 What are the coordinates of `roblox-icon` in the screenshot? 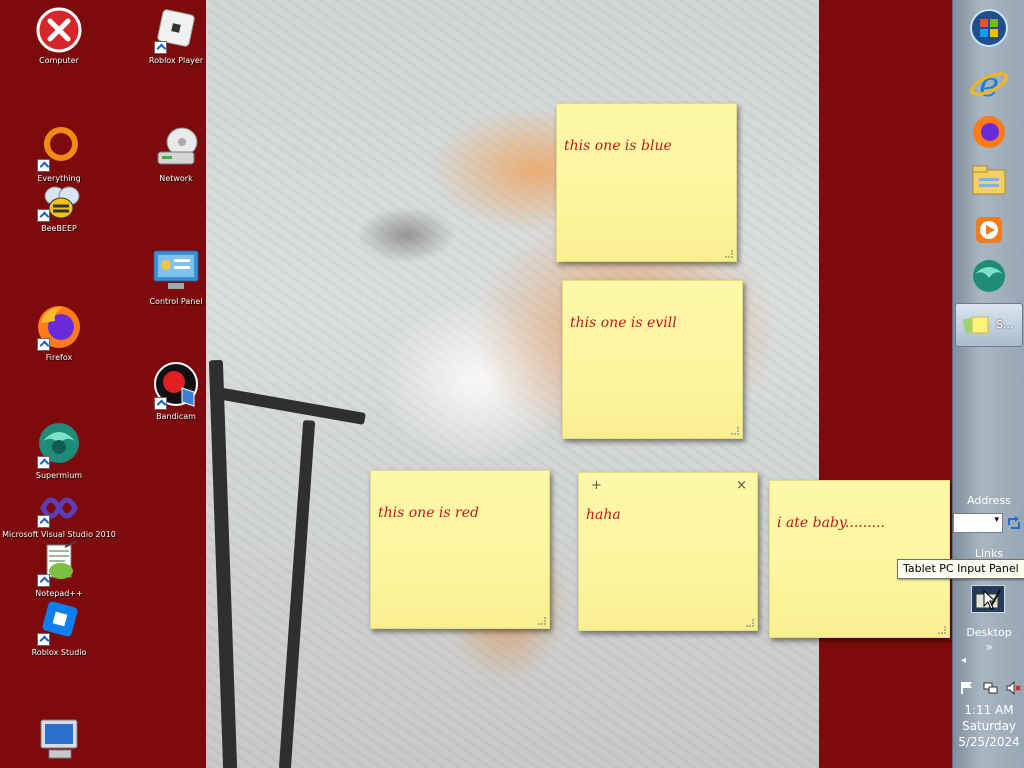 It's located at (176, 30).